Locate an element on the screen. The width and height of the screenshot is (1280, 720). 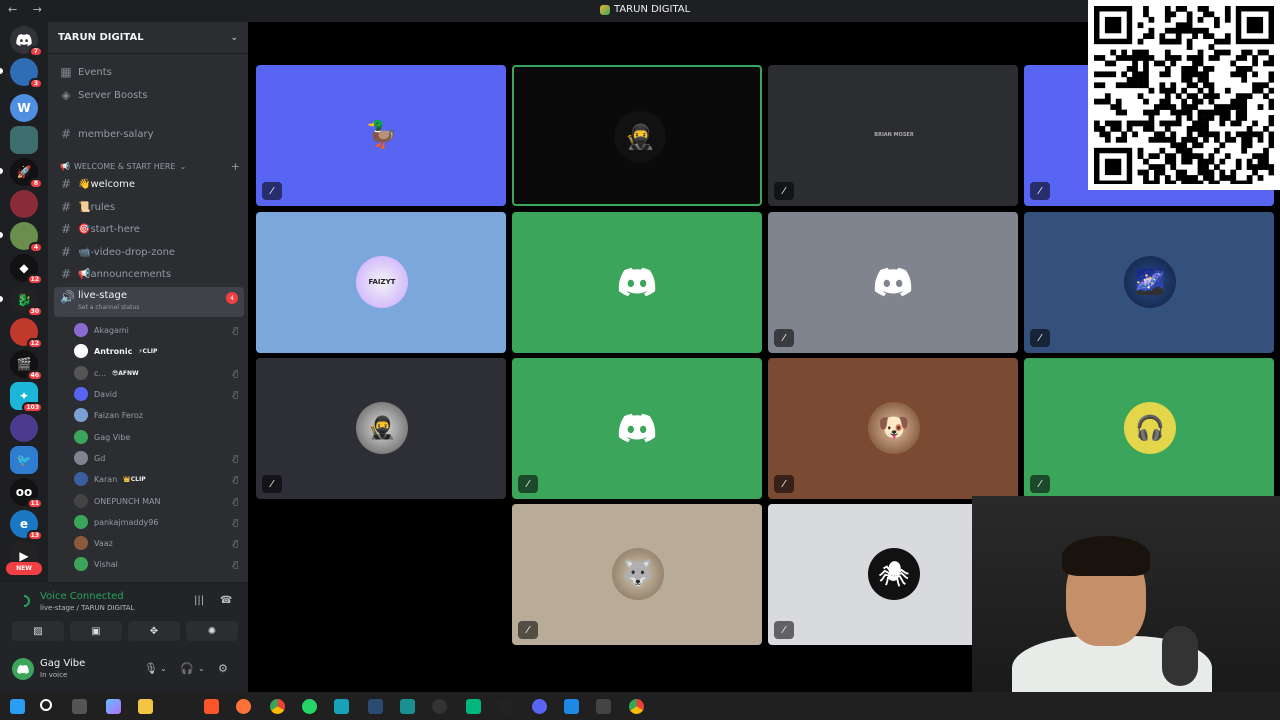
voice-member: Karan 👑CLIP 🎙̸ is located at coordinates (159, 479).